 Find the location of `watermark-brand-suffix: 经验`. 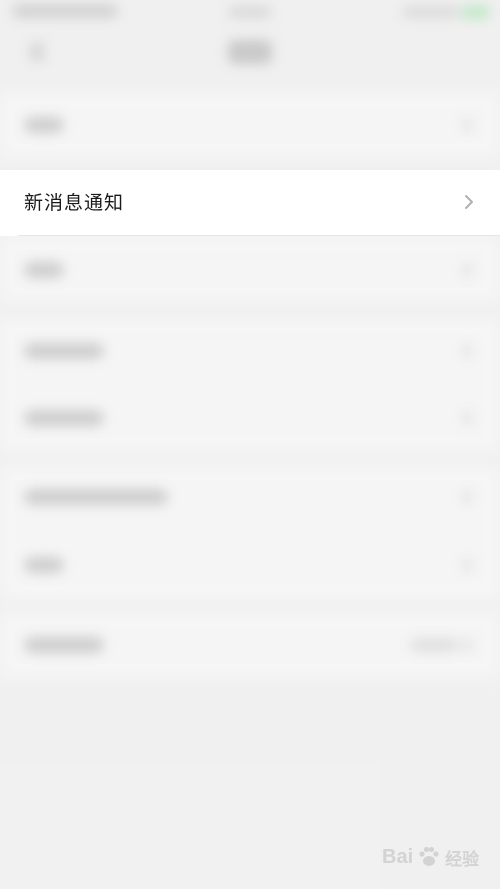

watermark-brand-suffix: 经验 is located at coordinates (462, 859).